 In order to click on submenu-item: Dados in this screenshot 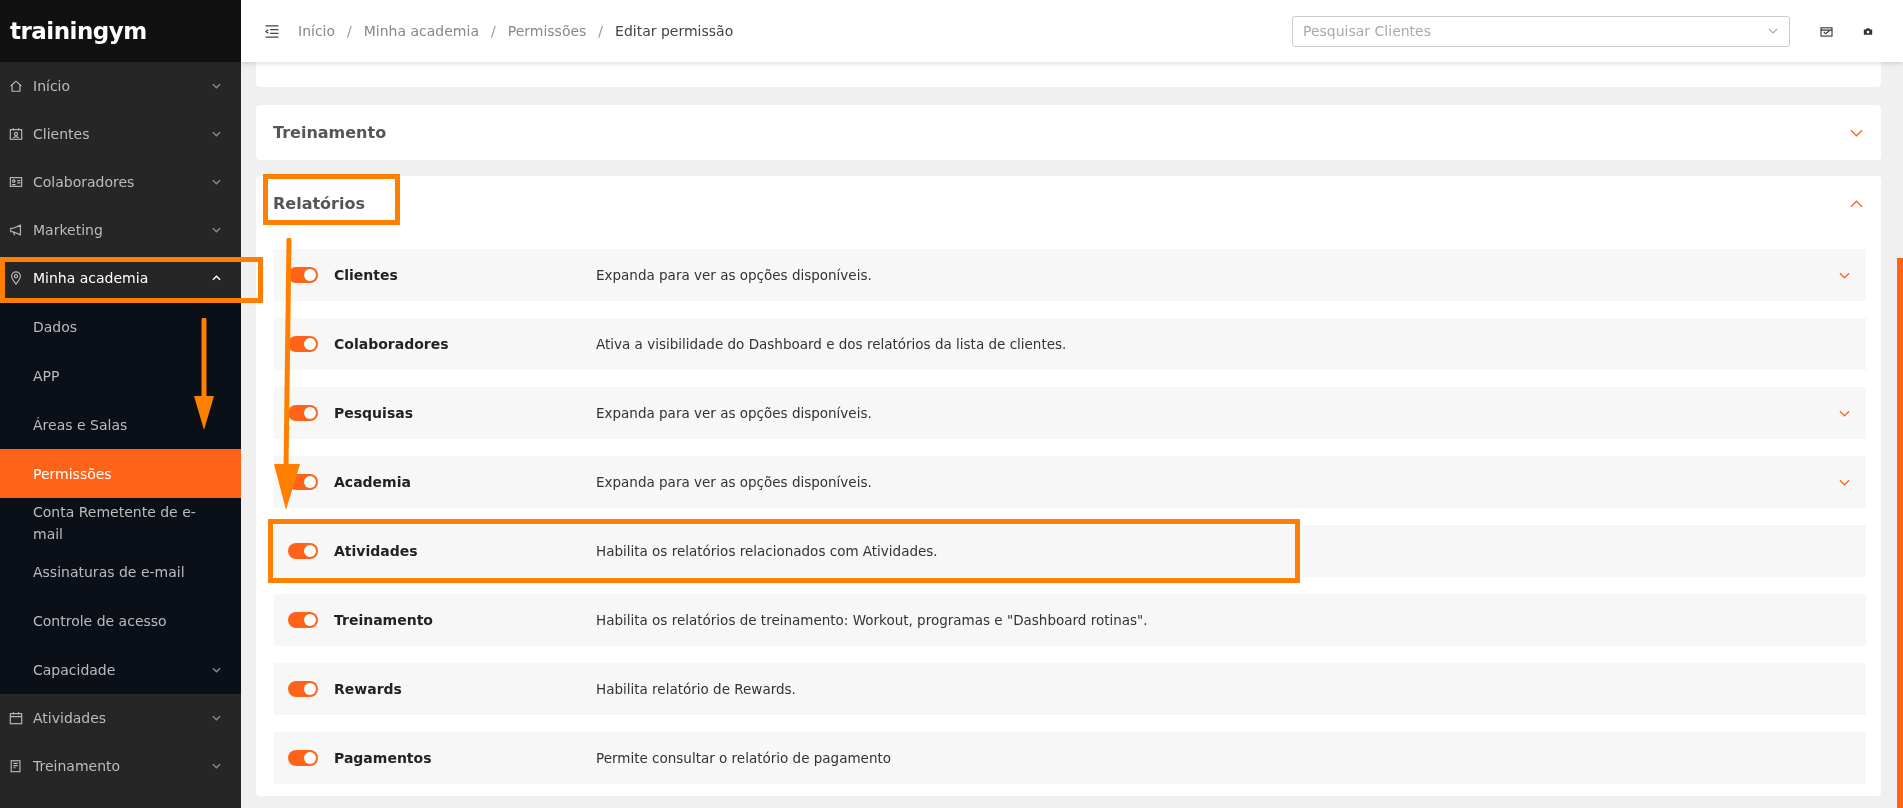, I will do `click(120, 326)`.